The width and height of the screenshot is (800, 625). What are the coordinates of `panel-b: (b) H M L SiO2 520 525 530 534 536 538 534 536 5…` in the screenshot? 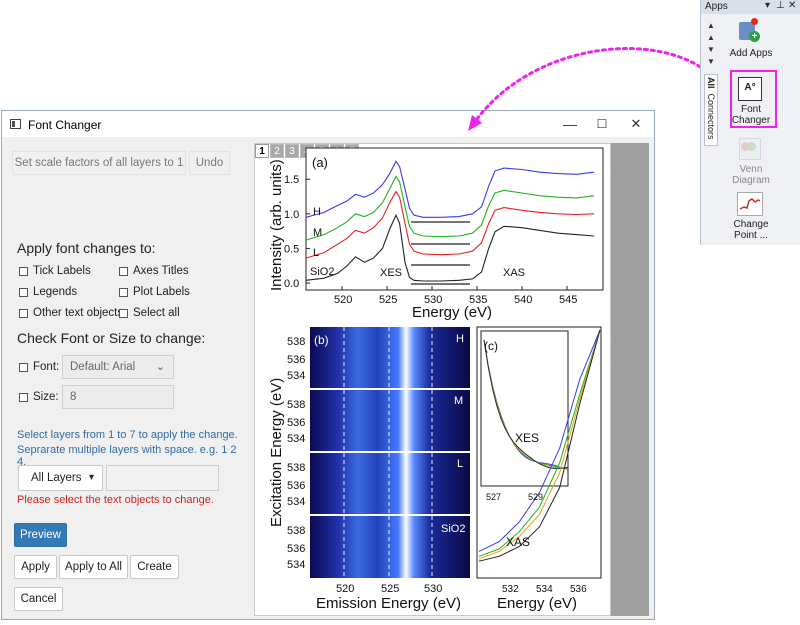 It's located at (369, 469).